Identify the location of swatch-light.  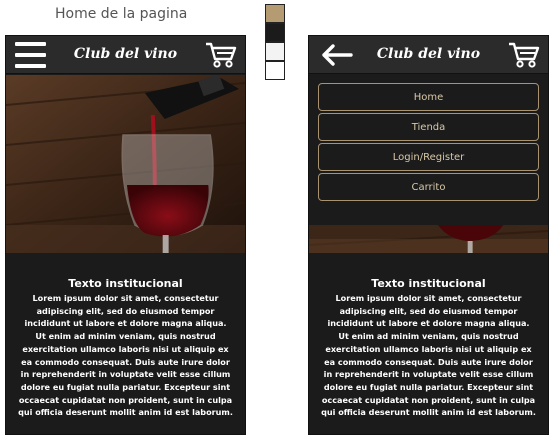
(275, 51).